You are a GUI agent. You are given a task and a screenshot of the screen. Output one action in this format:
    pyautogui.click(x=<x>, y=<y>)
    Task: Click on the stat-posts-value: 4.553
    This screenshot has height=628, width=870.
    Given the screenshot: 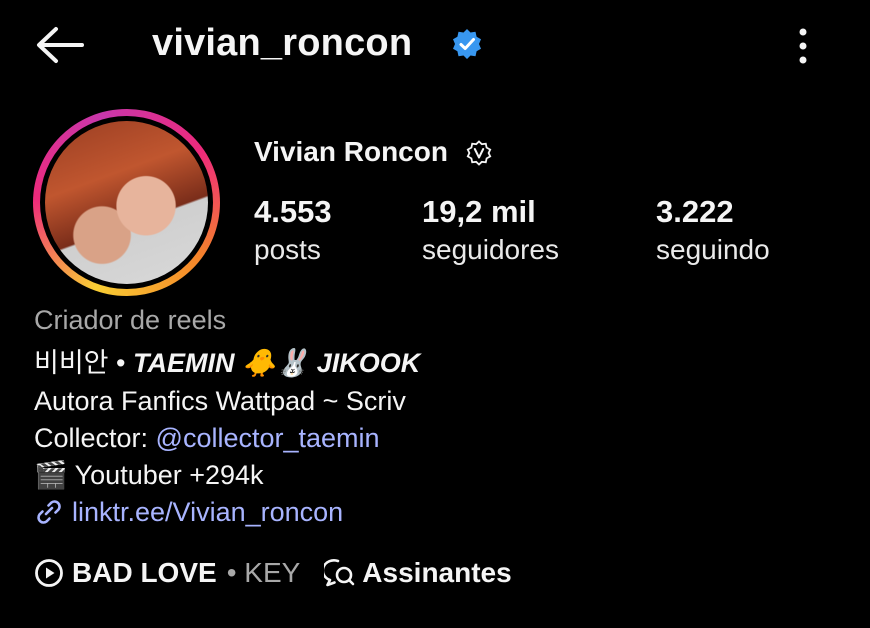 What is the action you would take?
    pyautogui.click(x=293, y=211)
    